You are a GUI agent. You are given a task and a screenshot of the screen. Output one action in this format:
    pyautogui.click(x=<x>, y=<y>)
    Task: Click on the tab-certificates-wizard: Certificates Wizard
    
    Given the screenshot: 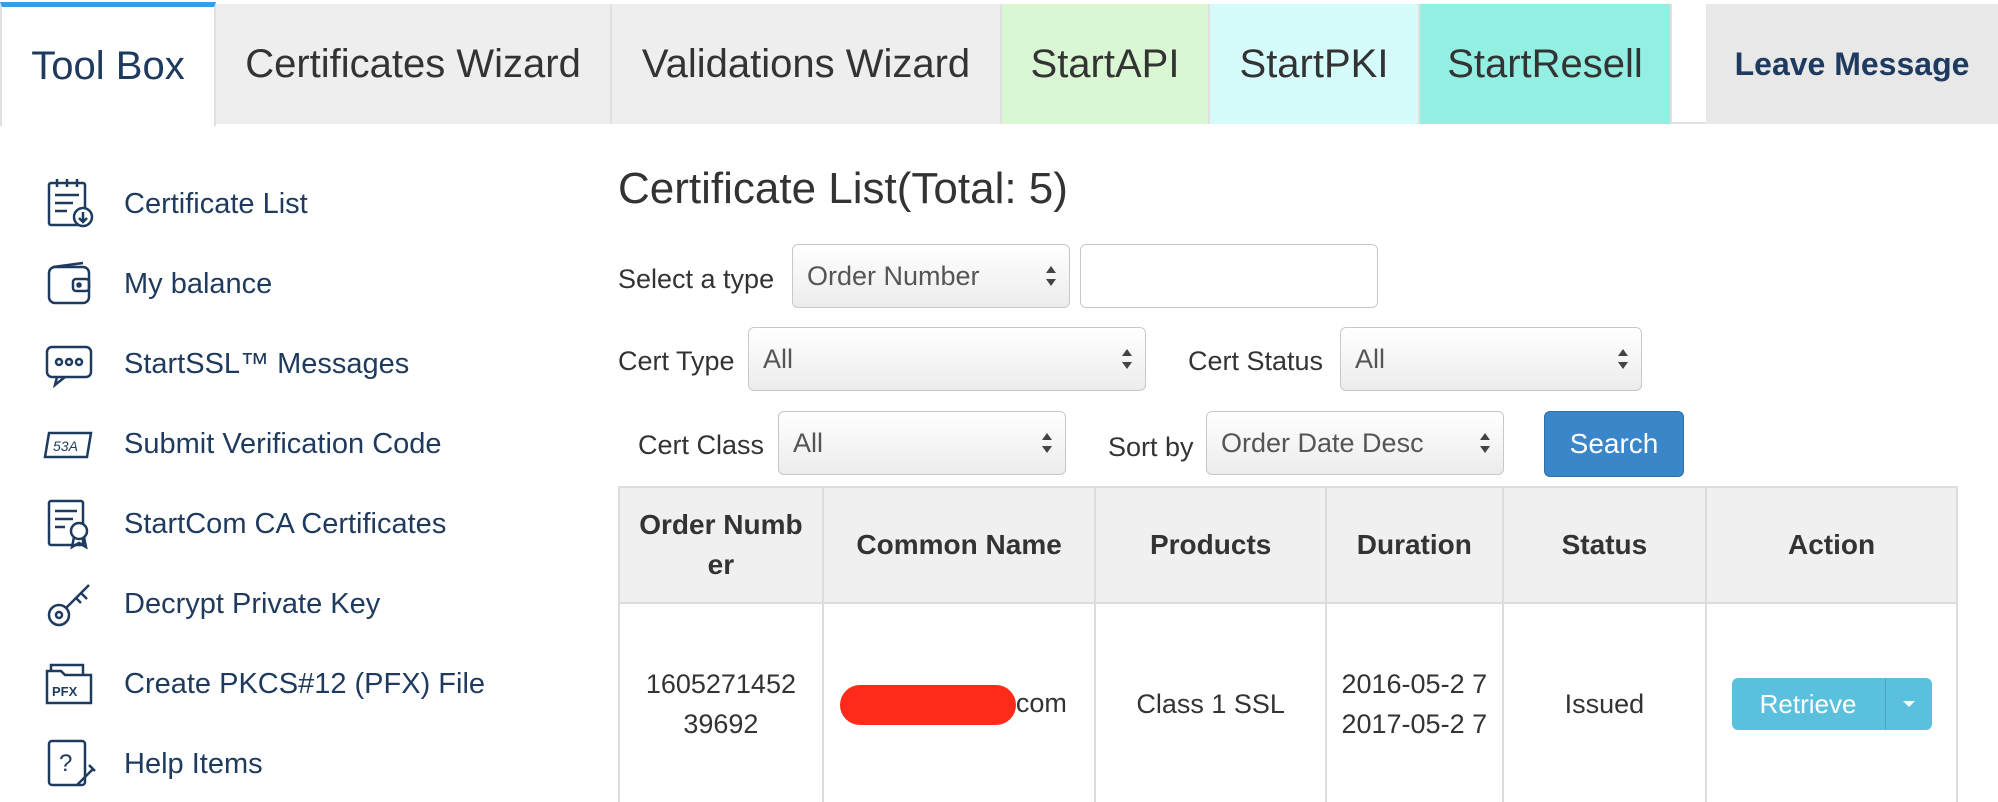 What is the action you would take?
    pyautogui.click(x=414, y=64)
    